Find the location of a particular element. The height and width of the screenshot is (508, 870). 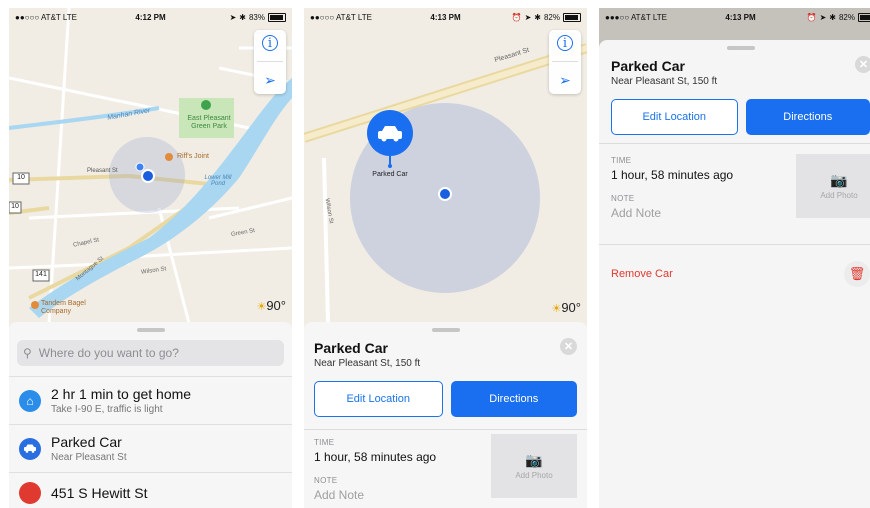

map-label-park: East Pleasant Green Park is located at coordinates (209, 122).